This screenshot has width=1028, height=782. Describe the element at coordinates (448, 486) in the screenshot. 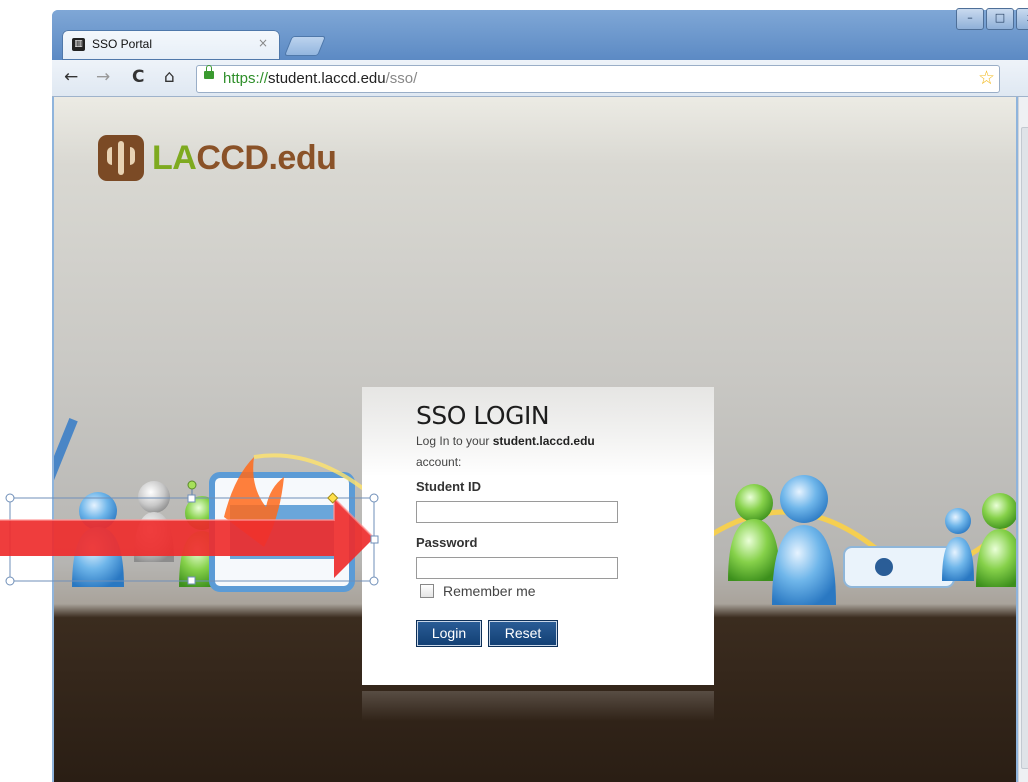

I see `student-id-label: Student ID` at that location.